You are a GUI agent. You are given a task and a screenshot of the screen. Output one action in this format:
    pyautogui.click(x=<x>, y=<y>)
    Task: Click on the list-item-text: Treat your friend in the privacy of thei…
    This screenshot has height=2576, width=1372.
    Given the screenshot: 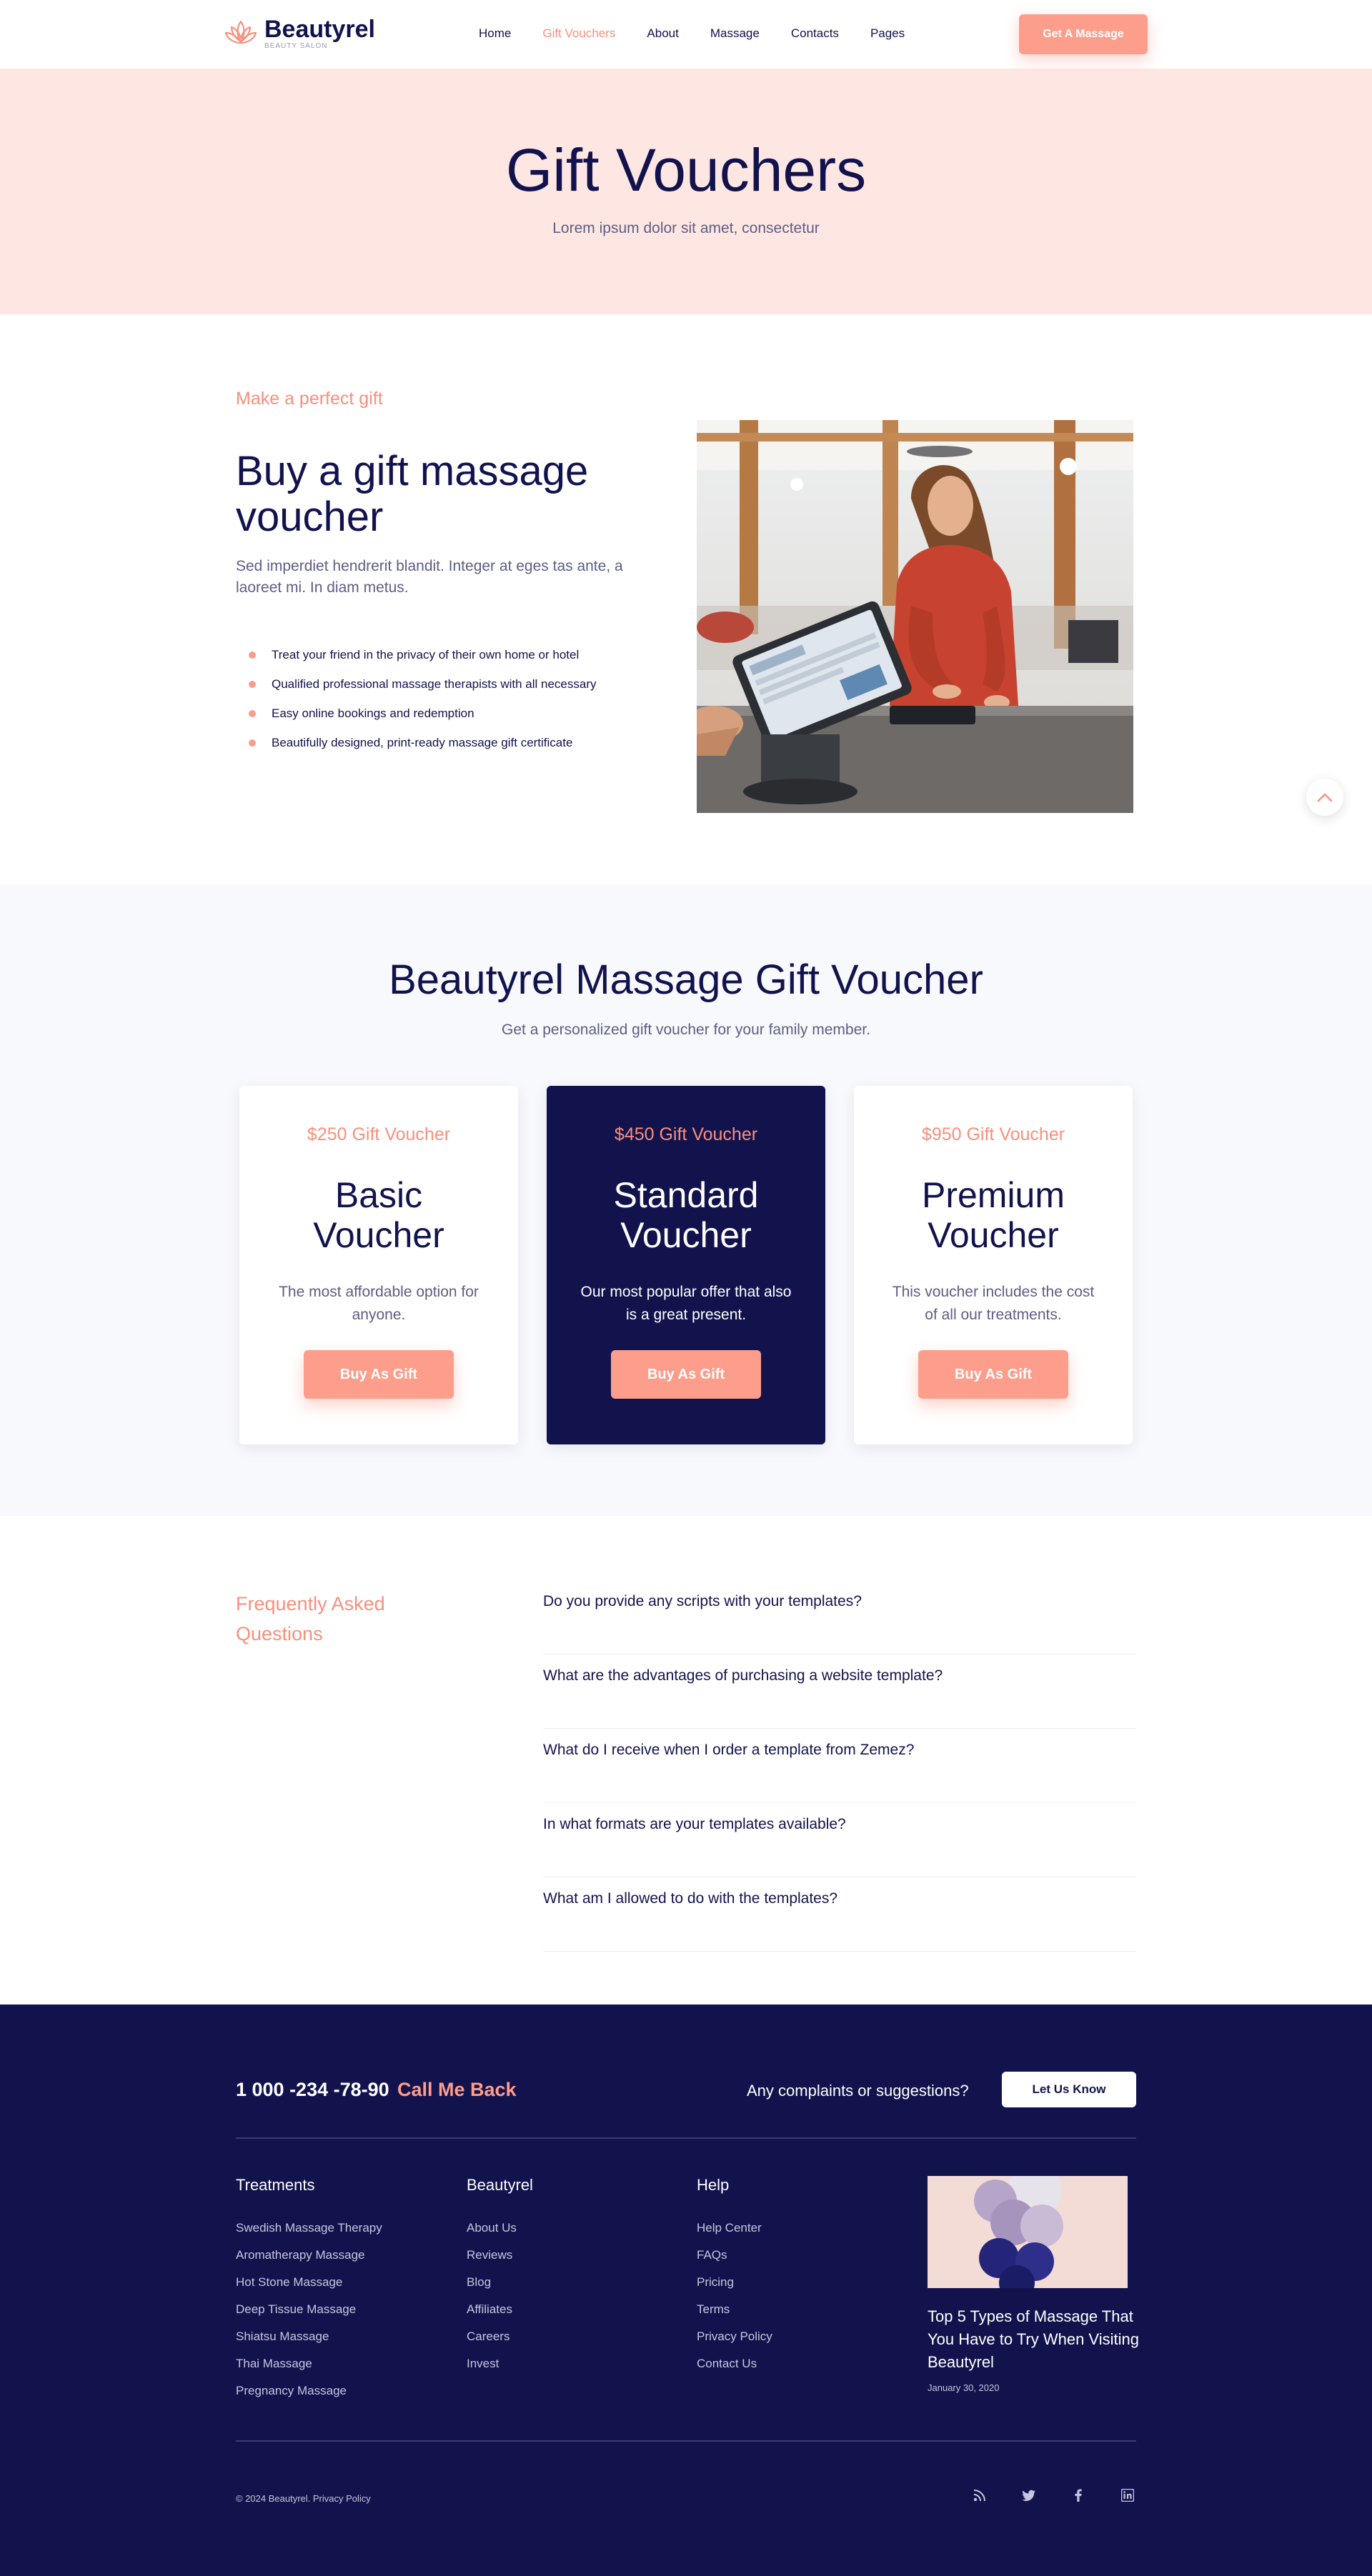 What is the action you would take?
    pyautogui.click(x=426, y=654)
    